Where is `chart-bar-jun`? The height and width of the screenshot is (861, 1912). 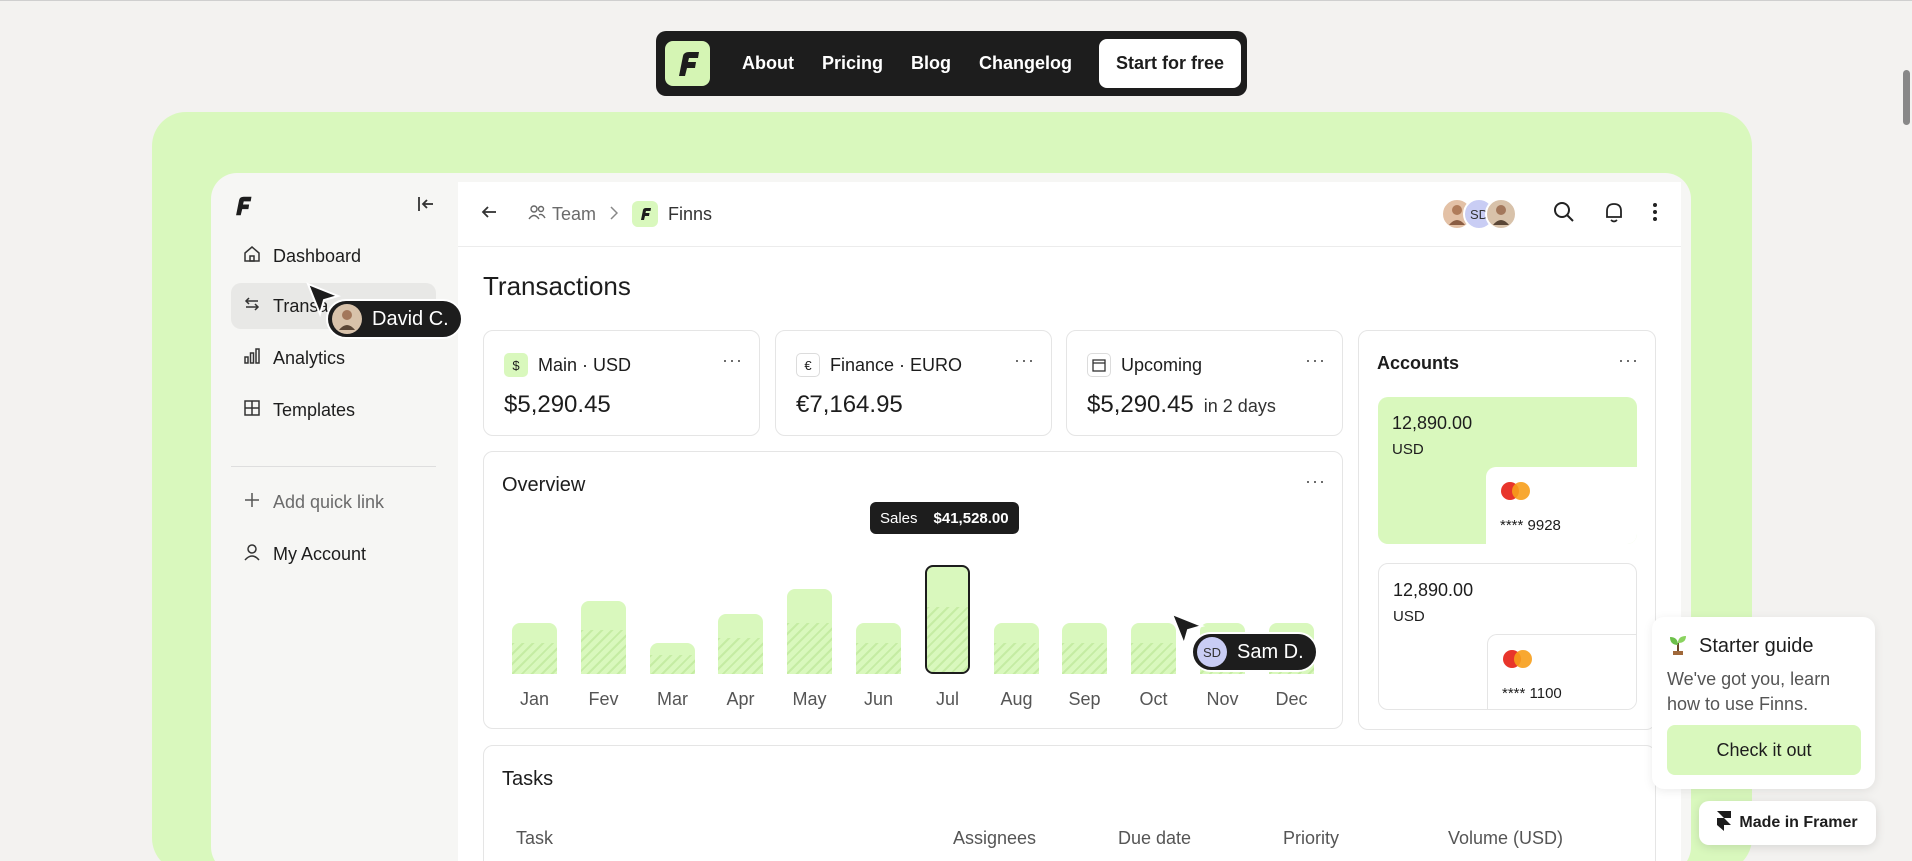
chart-bar-jun is located at coordinates (878, 648).